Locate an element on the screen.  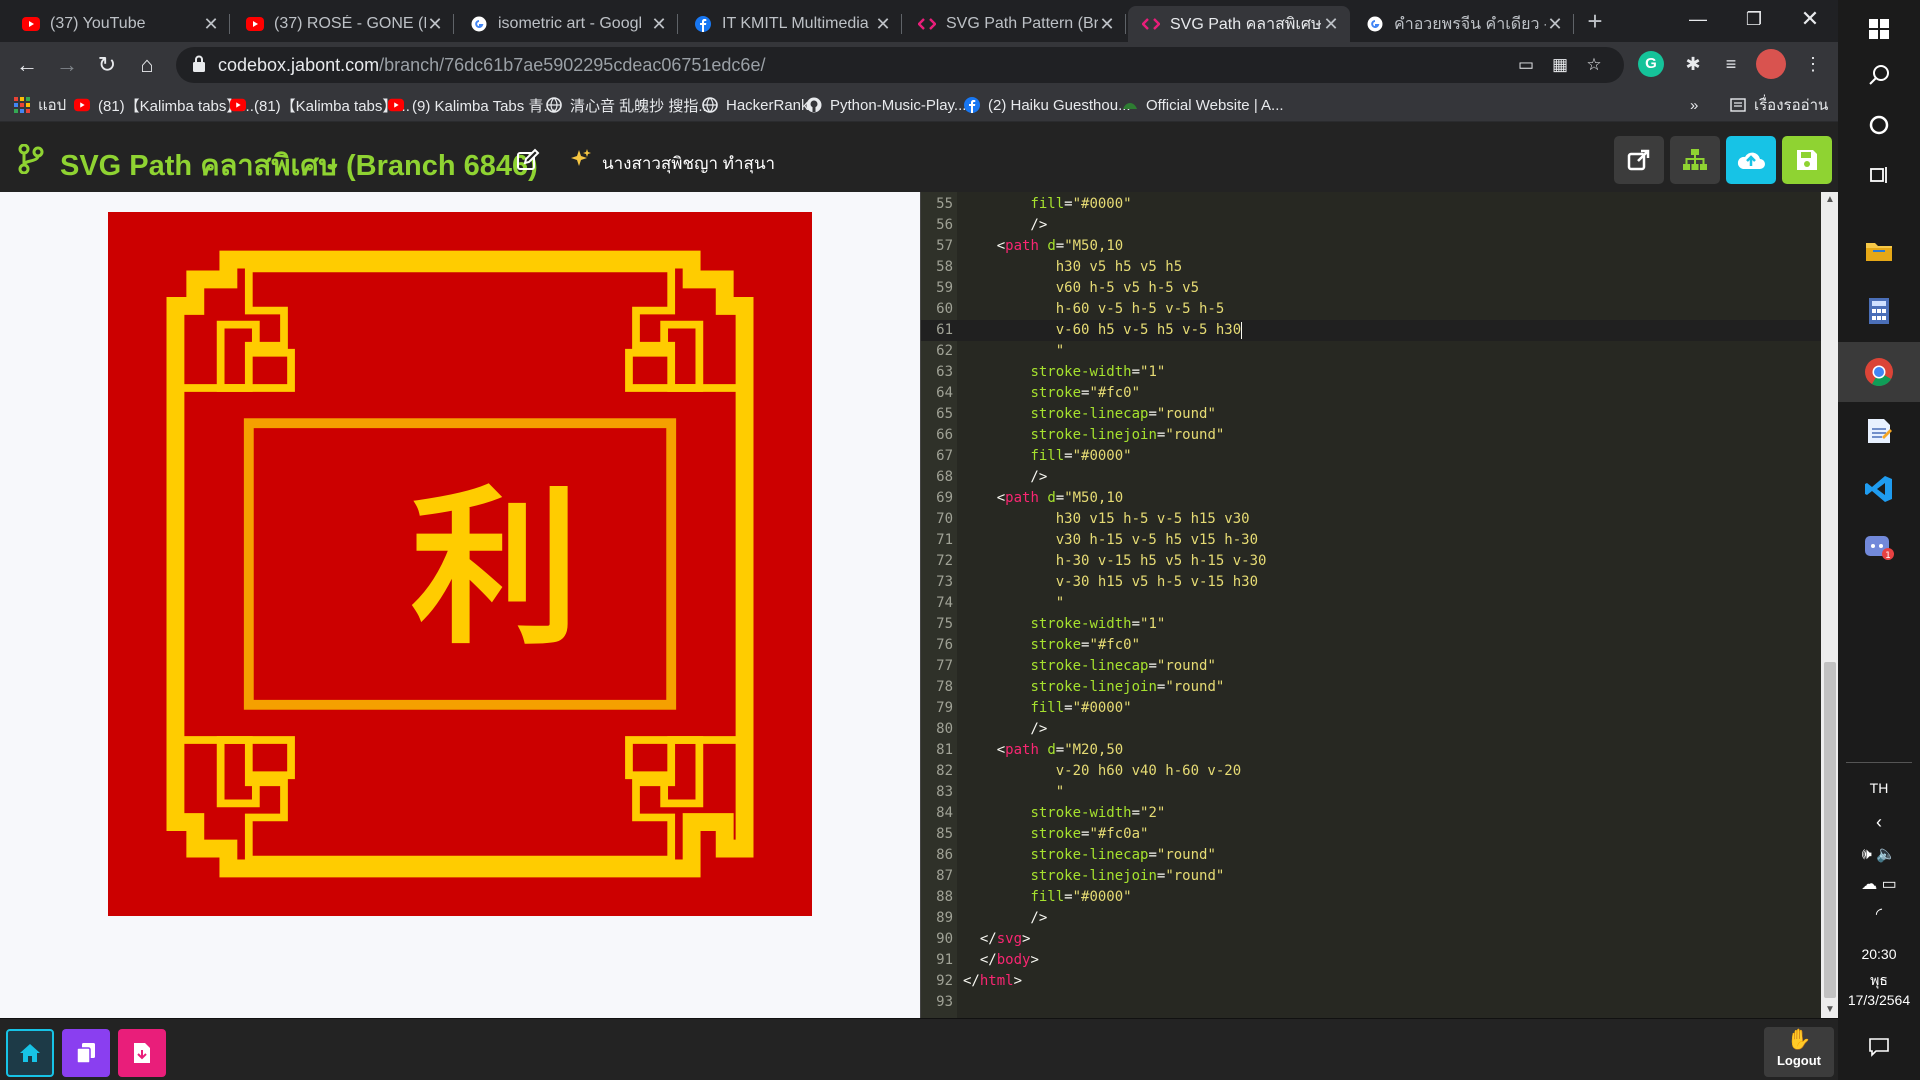
code-line: 81 <path d="M20,50 is located at coordinates (1371, 750).